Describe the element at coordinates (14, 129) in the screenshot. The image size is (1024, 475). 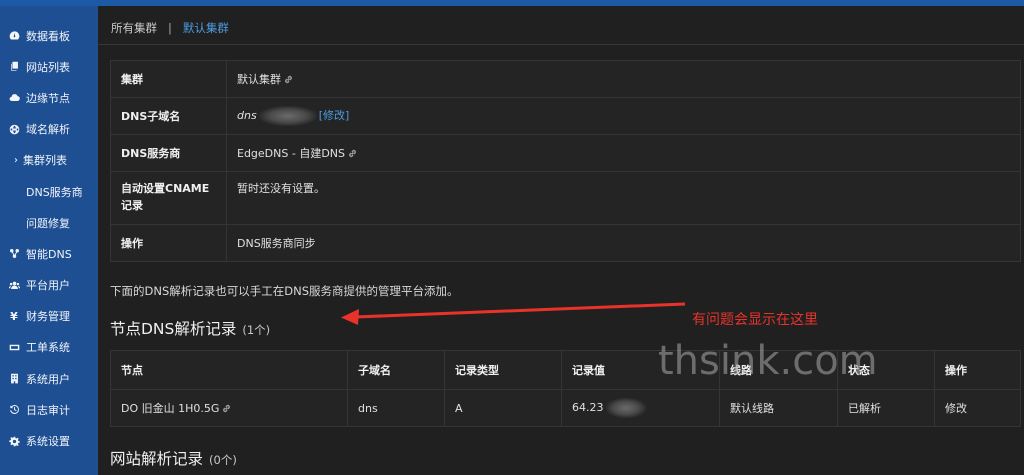
I see `globe-icon` at that location.